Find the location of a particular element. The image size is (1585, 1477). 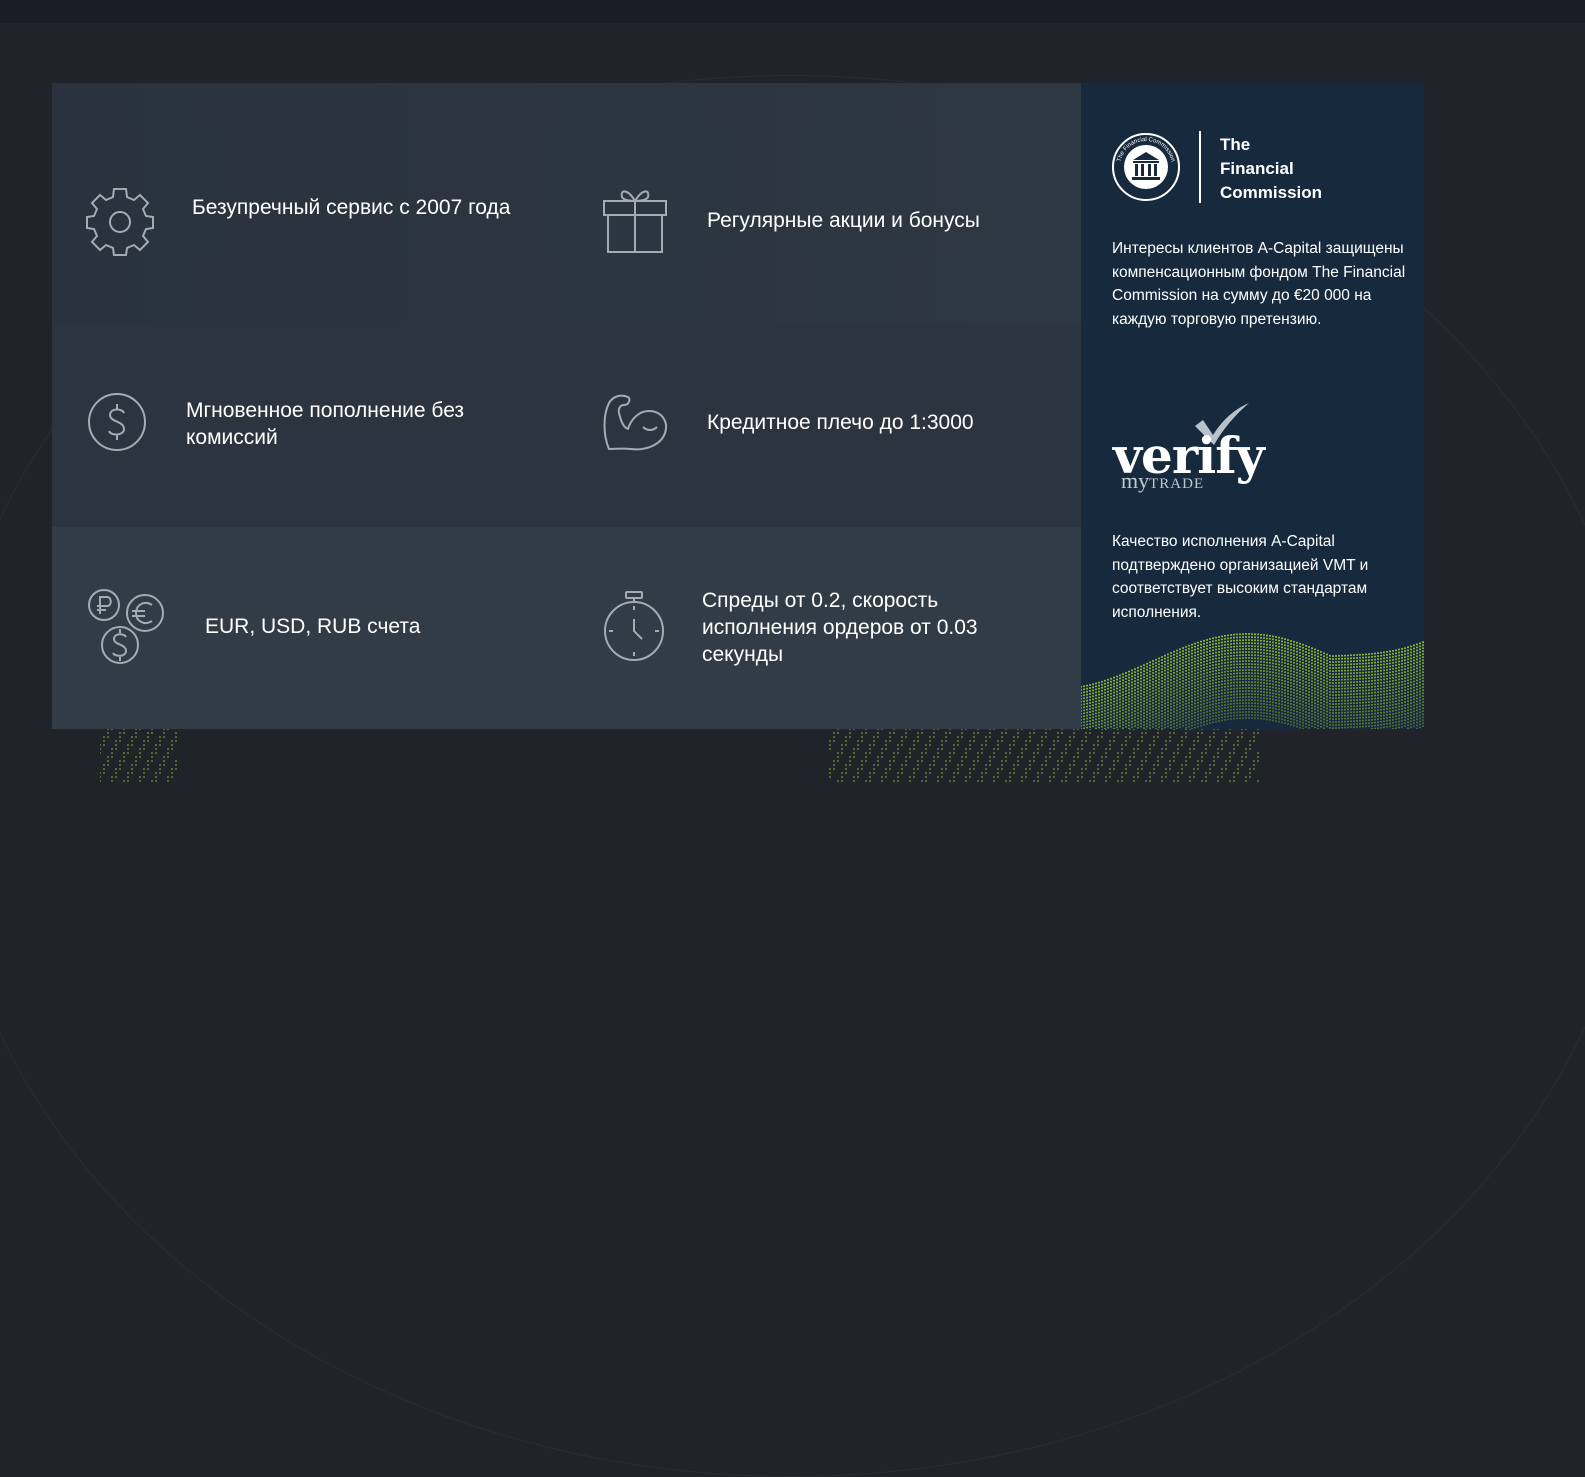

feature-text: EUR, USD, RUB счета is located at coordinates (313, 626).